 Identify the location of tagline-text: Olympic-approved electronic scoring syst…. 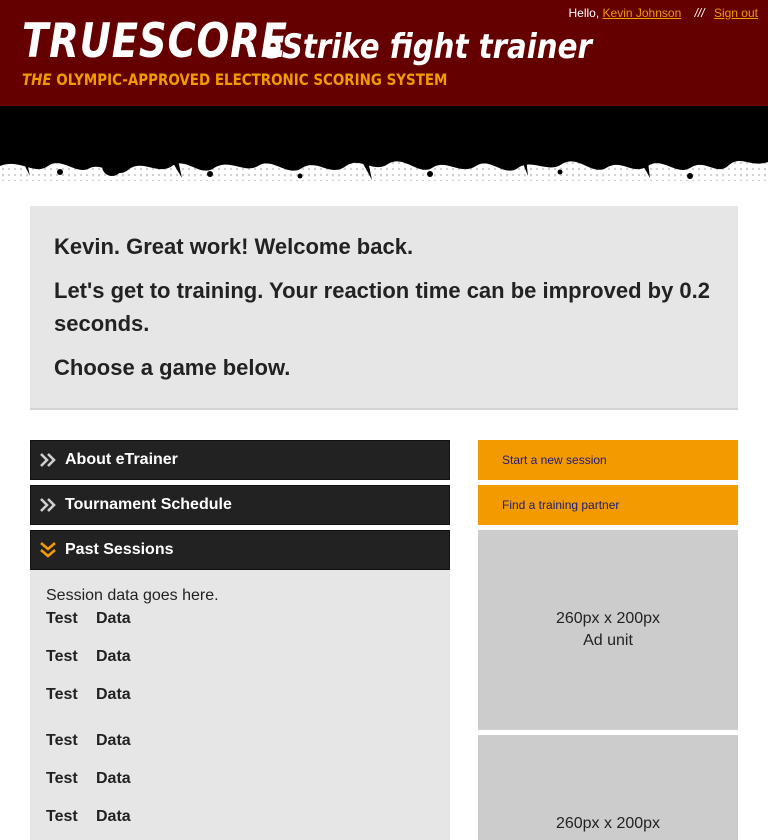
(252, 79).